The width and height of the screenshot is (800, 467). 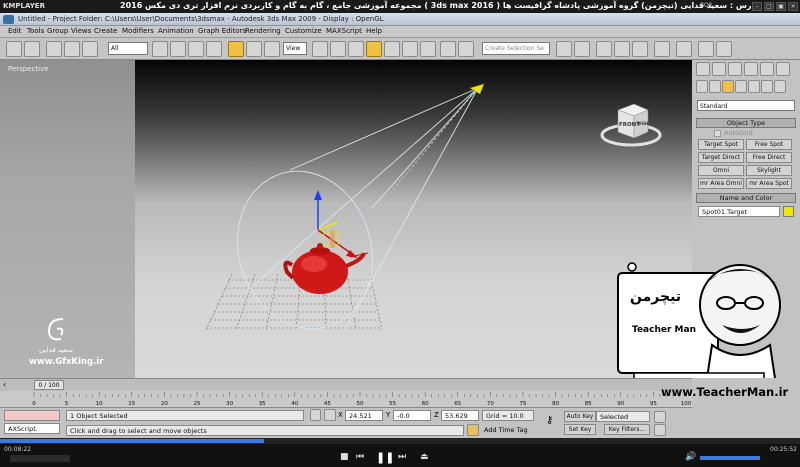 I want to click on mirror-icon, so click(x=466, y=49).